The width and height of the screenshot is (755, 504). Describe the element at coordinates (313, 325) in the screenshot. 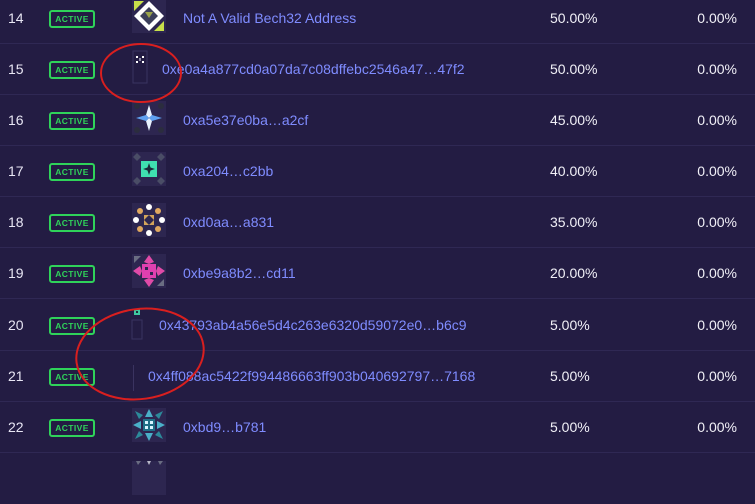

I see `validator-name-link: 0x43793ab4a56e5d4c263e6320d59072e0…b6c9` at that location.